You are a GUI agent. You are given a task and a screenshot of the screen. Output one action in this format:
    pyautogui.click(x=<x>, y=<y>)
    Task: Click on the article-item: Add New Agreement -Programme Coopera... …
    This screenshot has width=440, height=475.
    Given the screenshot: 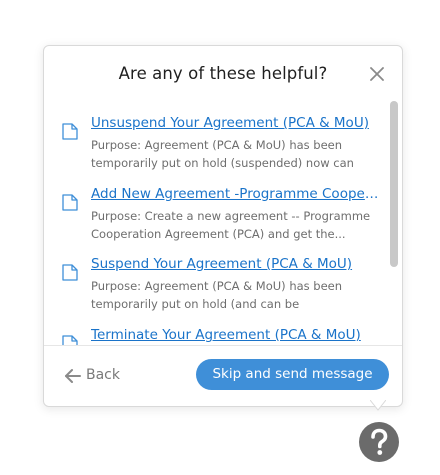 What is the action you would take?
    pyautogui.click(x=216, y=207)
    